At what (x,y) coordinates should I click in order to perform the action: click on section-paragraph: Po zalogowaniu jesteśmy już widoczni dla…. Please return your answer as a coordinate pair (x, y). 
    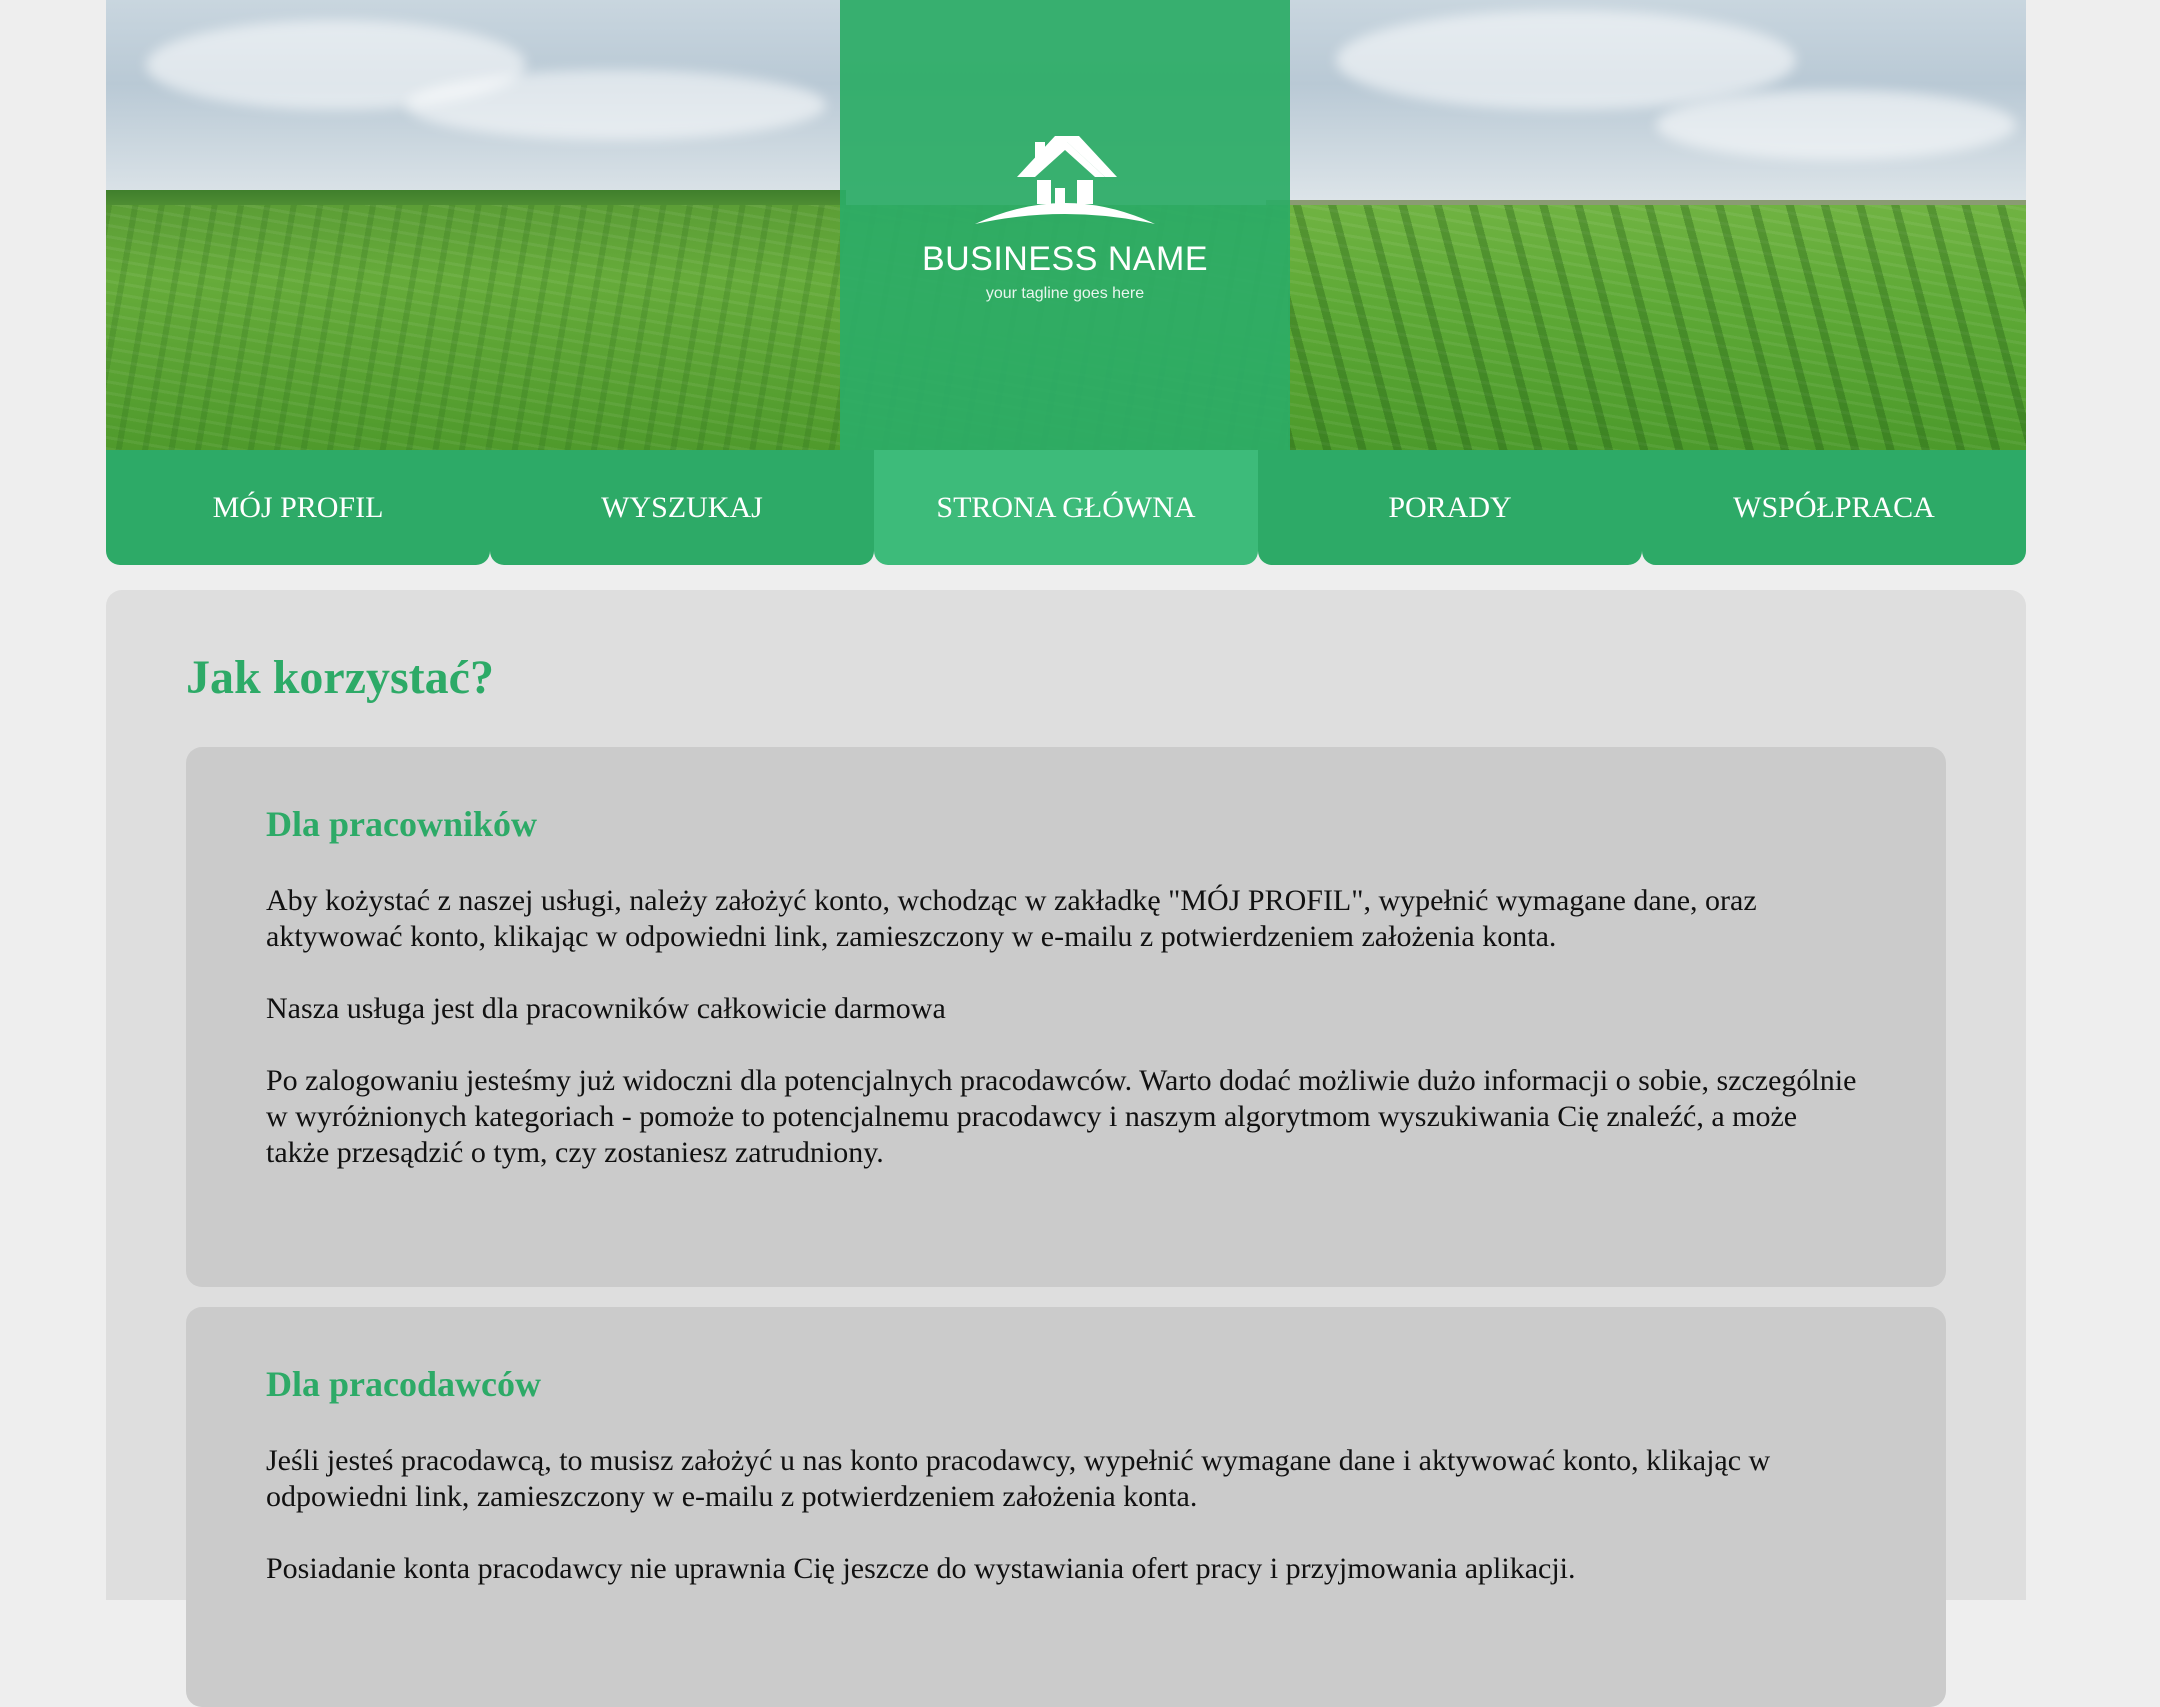
    Looking at the image, I should click on (1061, 1116).